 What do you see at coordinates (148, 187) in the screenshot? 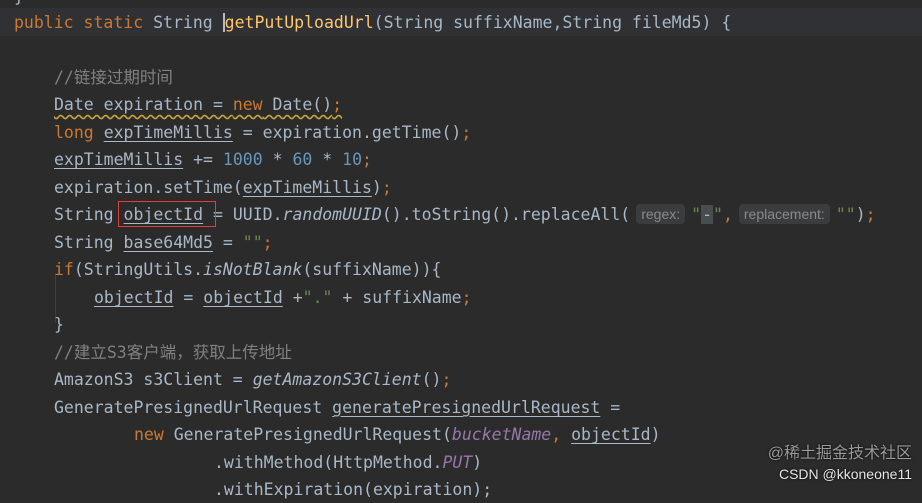
I see `code-text: expiration.setTime(` at bounding box center [148, 187].